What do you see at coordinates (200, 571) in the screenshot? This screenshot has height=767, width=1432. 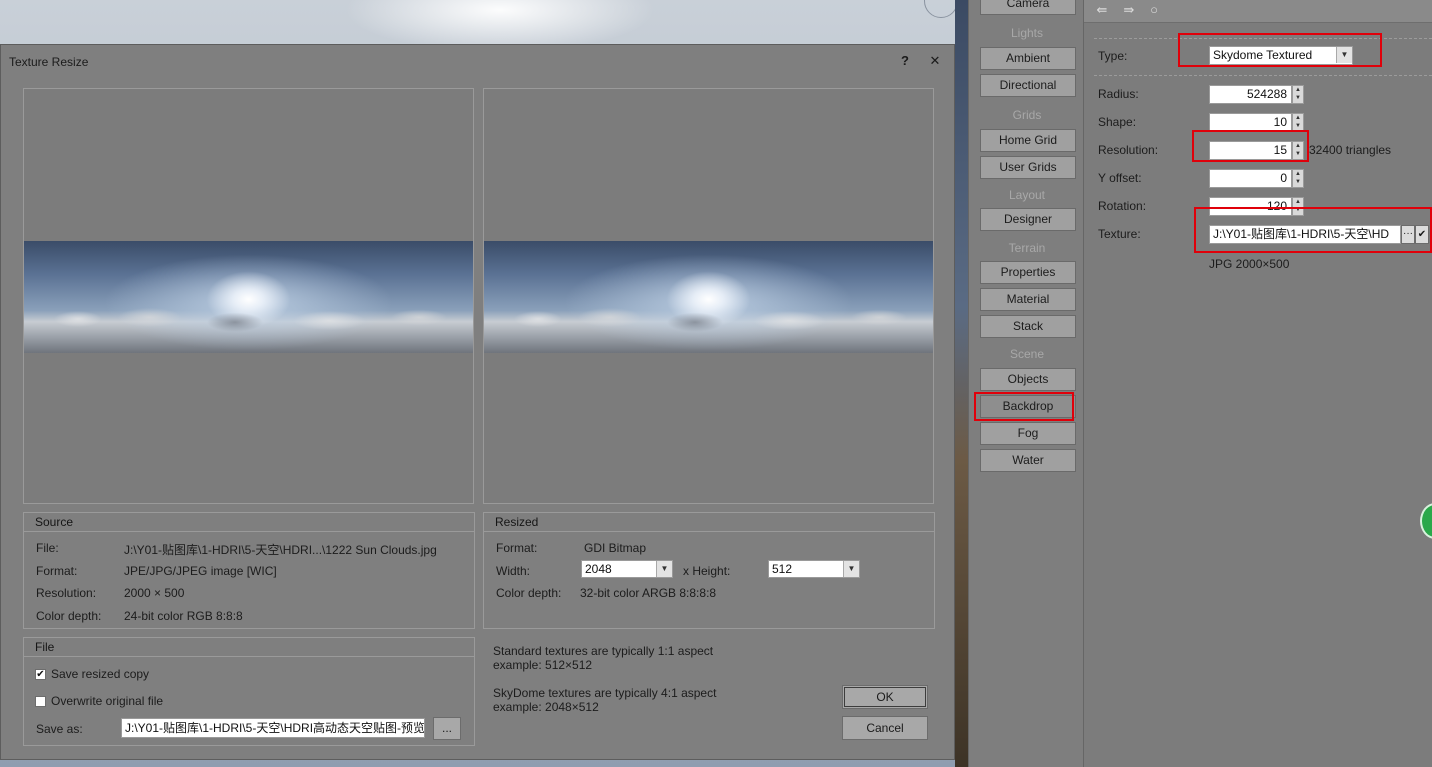 I see `source-format-value: JPE/JPG/JPEG image [WIC]` at bounding box center [200, 571].